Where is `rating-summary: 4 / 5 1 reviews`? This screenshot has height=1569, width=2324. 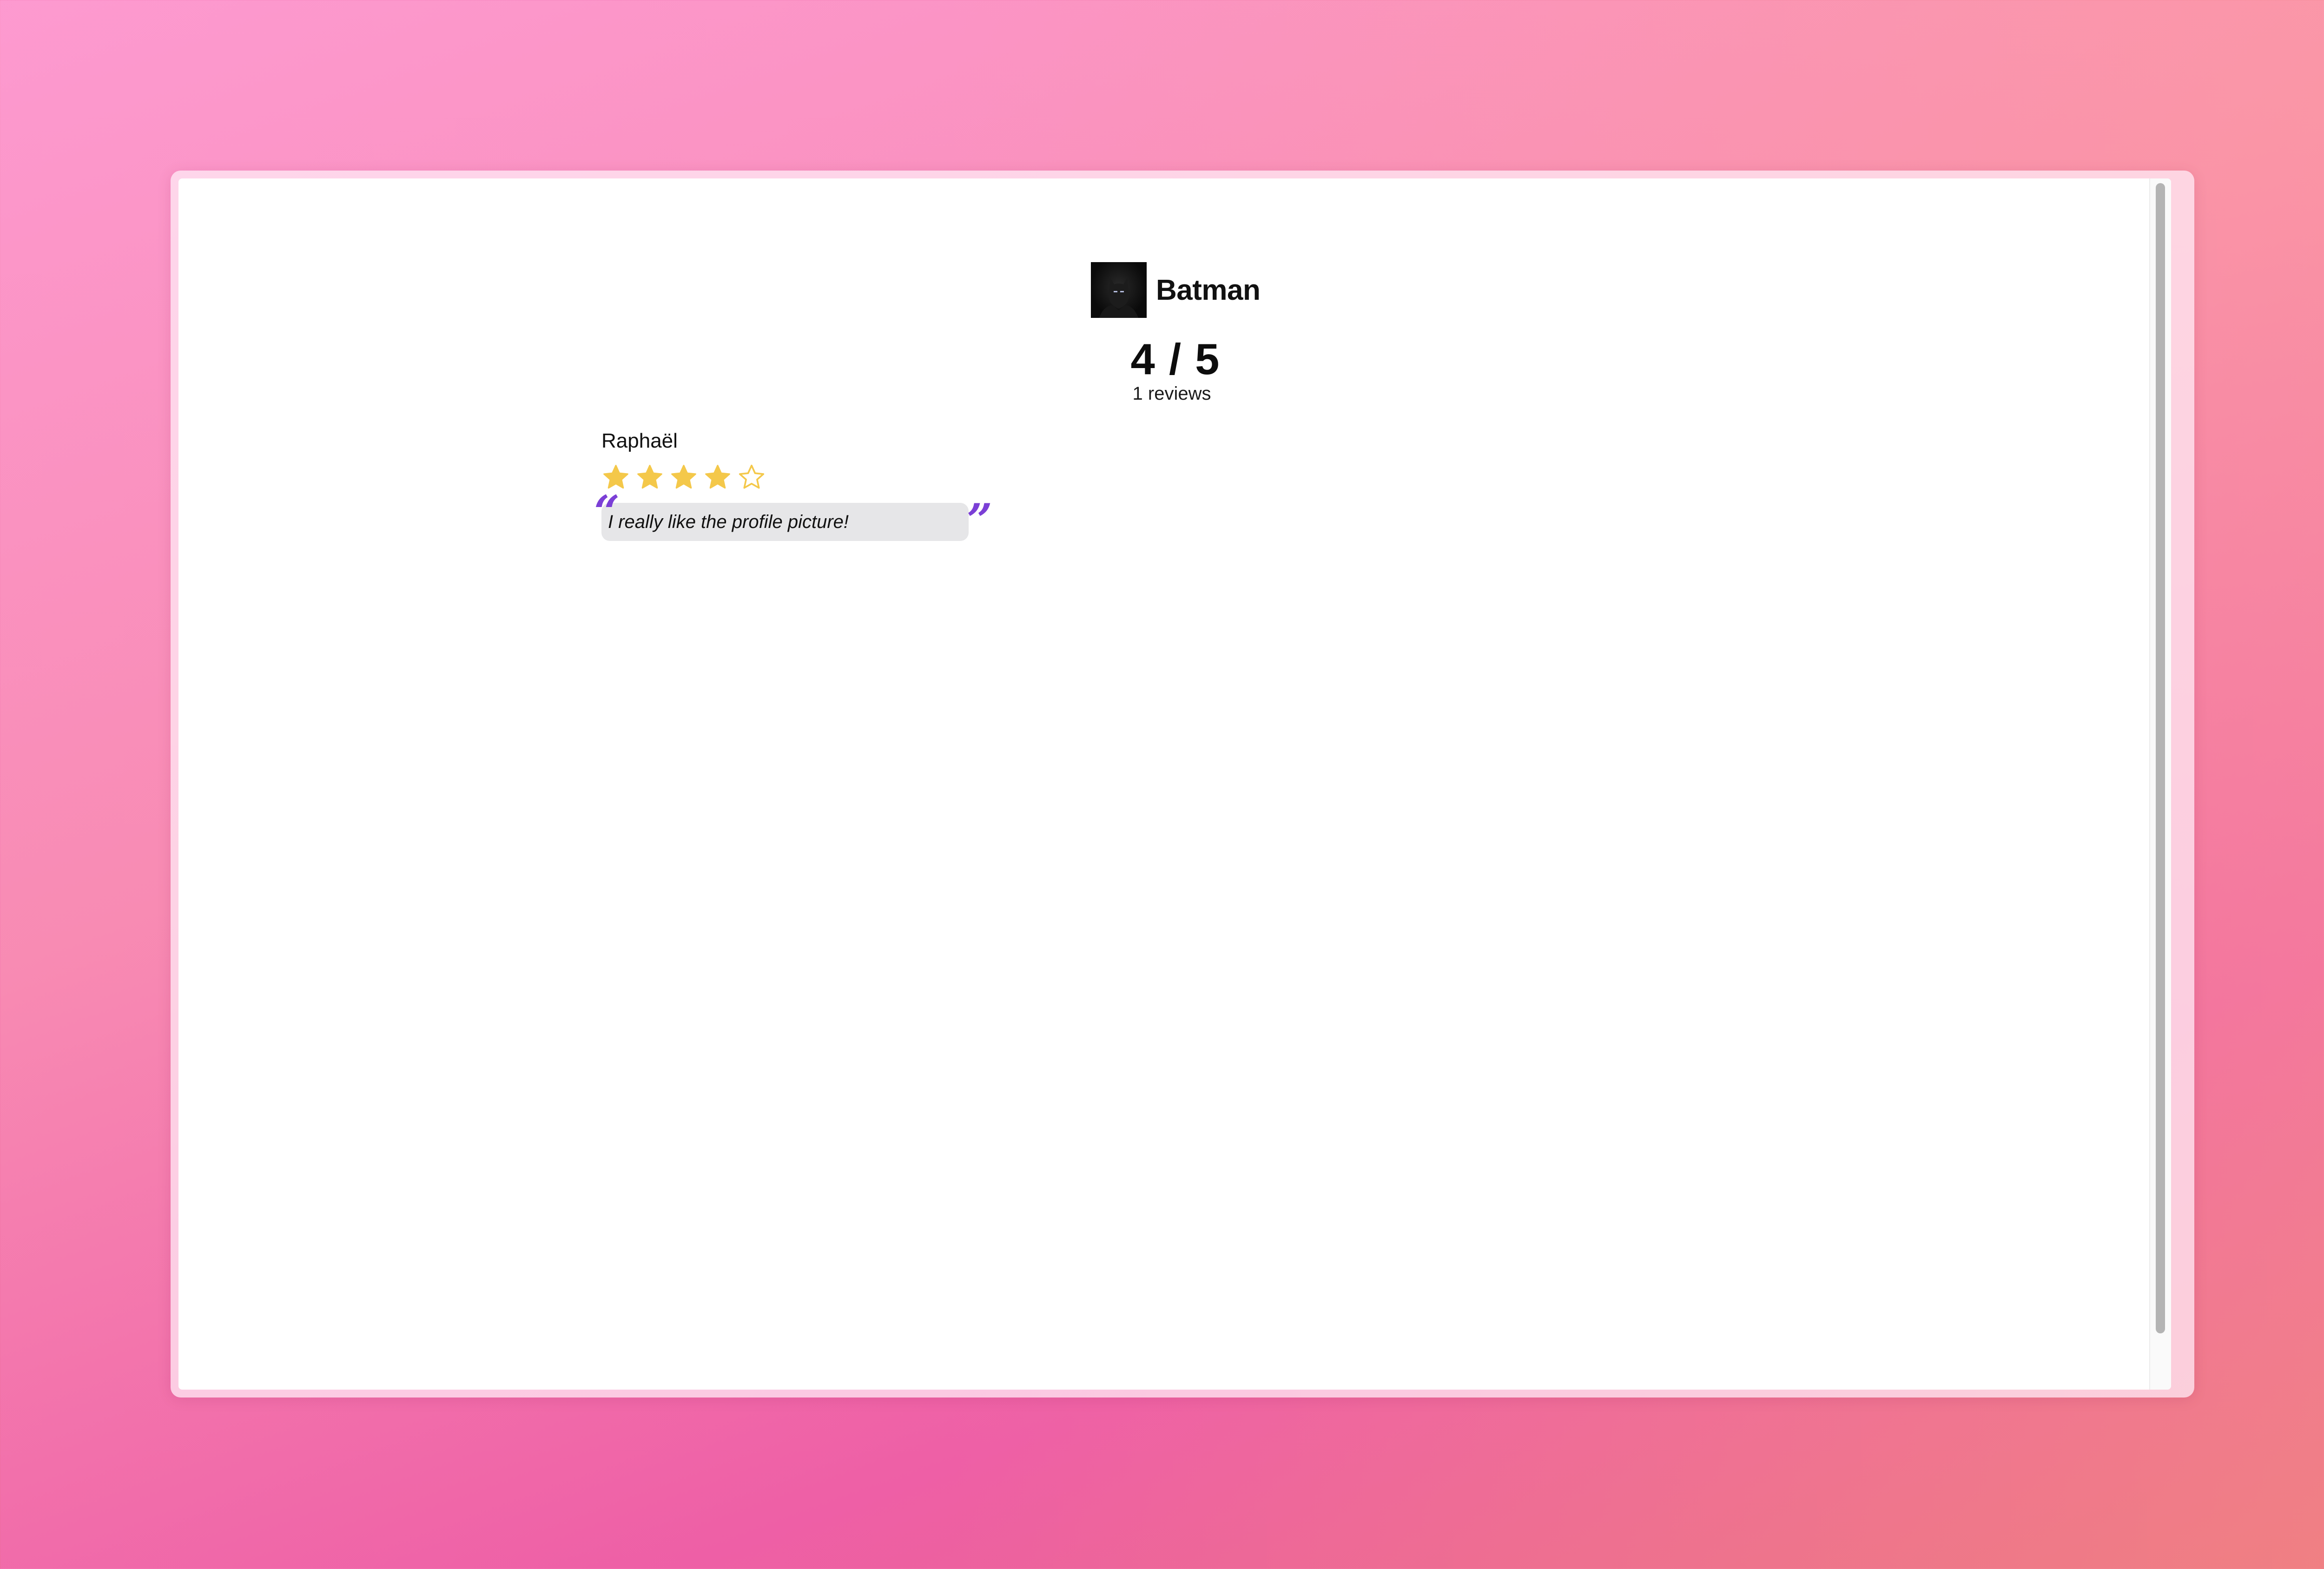
rating-summary: 4 / 5 1 reviews is located at coordinates (1175, 370).